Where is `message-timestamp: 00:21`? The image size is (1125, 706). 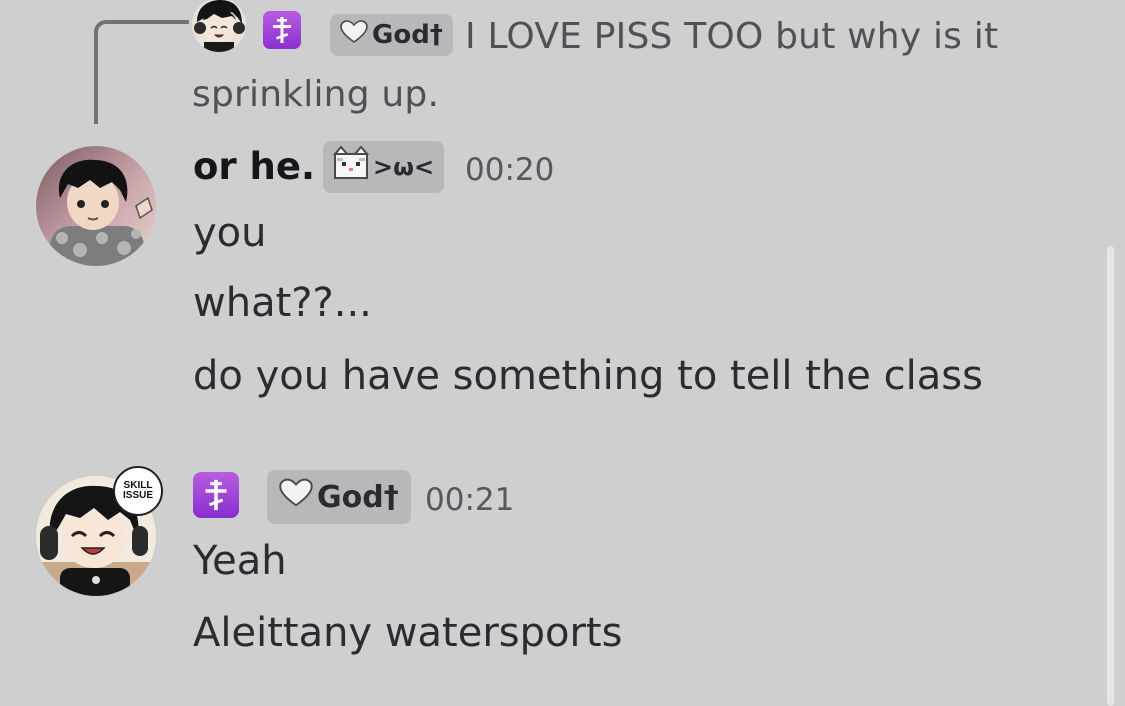
message-timestamp: 00:21 is located at coordinates (469, 500).